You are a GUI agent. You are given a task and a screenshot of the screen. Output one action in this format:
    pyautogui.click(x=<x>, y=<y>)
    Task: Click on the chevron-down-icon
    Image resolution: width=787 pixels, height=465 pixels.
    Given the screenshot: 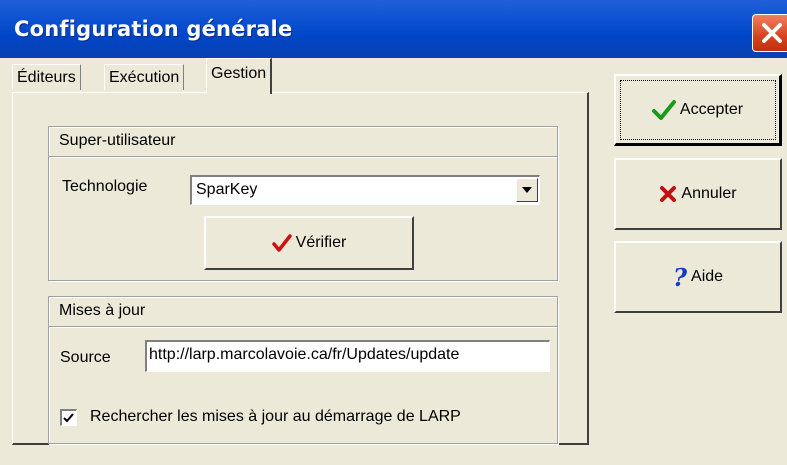 What is the action you would take?
    pyautogui.click(x=527, y=190)
    